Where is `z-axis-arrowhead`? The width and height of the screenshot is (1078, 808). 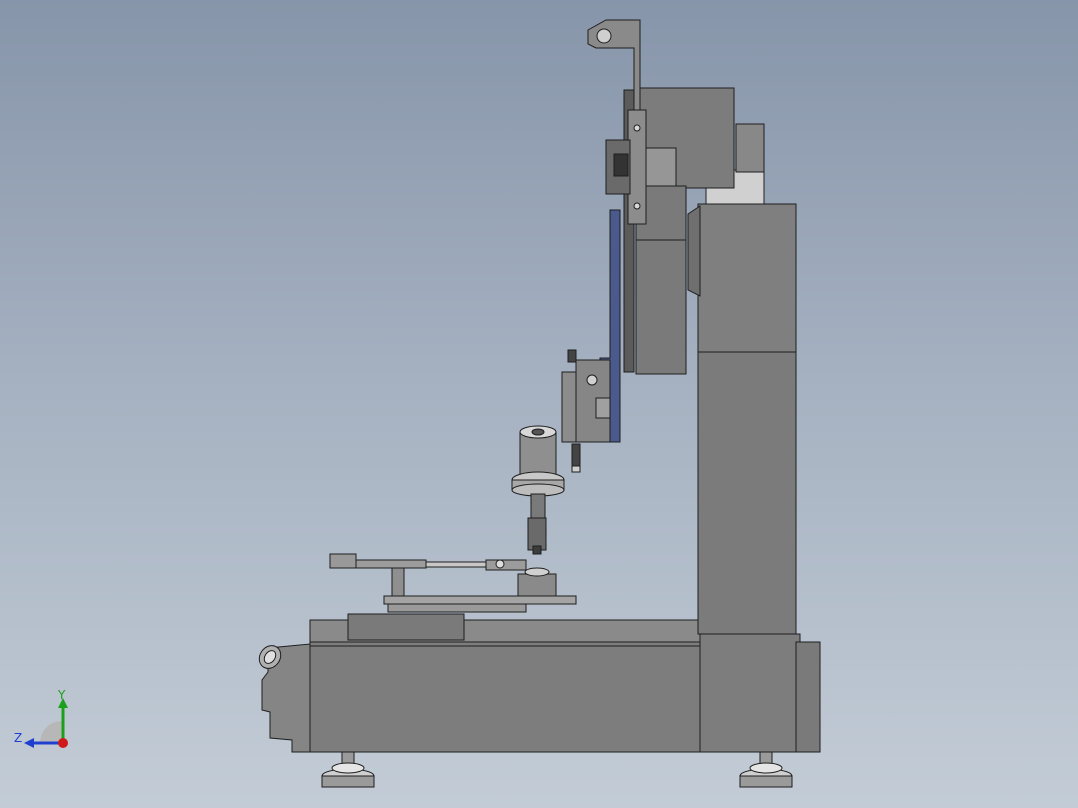
z-axis-arrowhead is located at coordinates (29, 743).